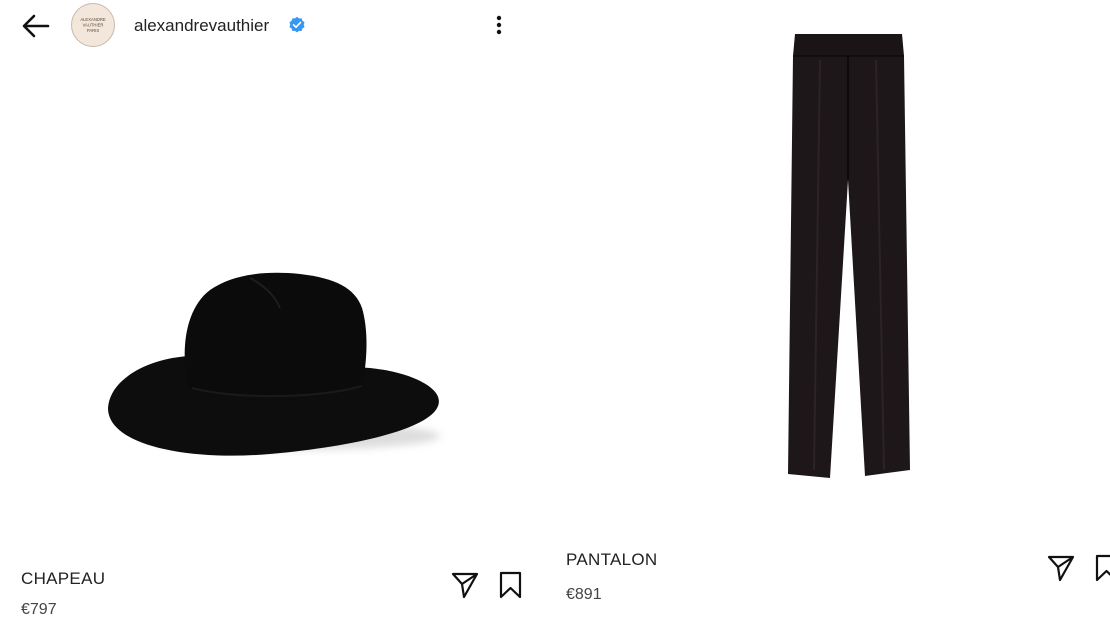 The height and width of the screenshot is (624, 1110). What do you see at coordinates (93, 19) in the screenshot?
I see `avatar-line-1: ALEXANDRE` at bounding box center [93, 19].